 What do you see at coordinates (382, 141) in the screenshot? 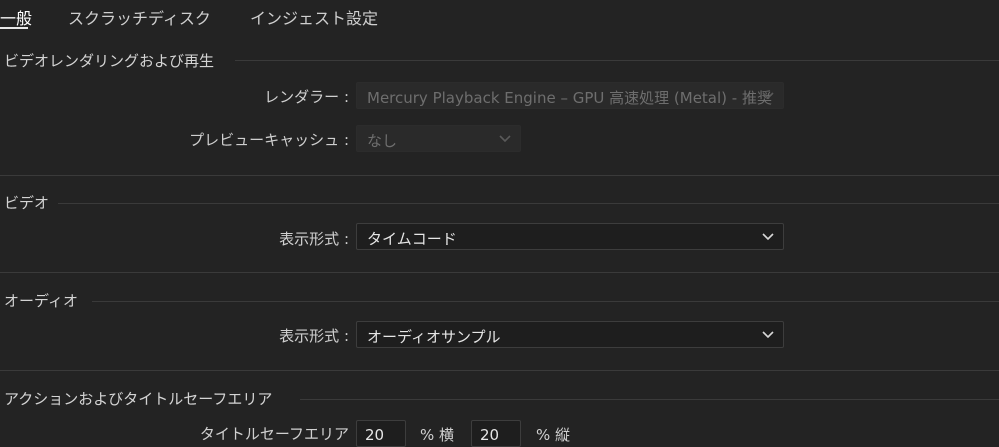
I see `preview-cache-value: なし` at bounding box center [382, 141].